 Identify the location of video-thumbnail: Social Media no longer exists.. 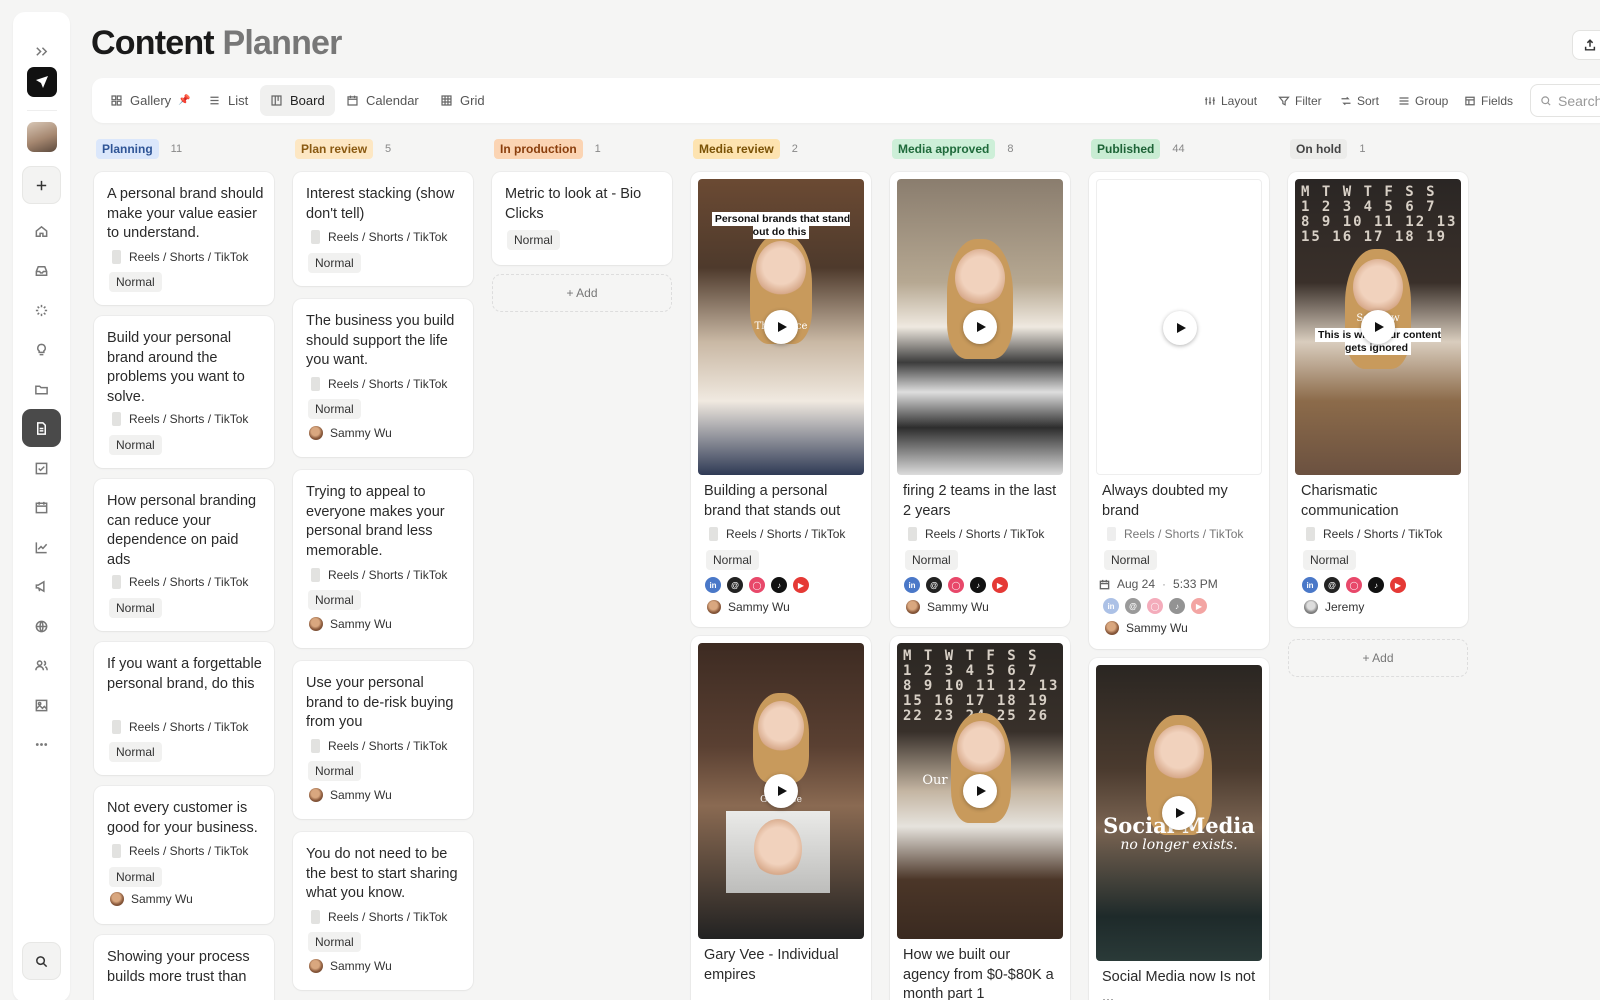
(1179, 813).